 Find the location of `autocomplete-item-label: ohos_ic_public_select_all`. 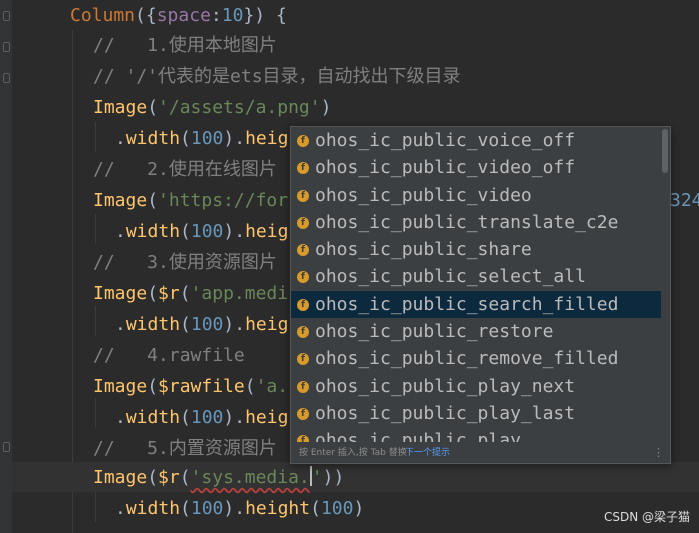

autocomplete-item-label: ohos_ic_public_select_all is located at coordinates (450, 277).